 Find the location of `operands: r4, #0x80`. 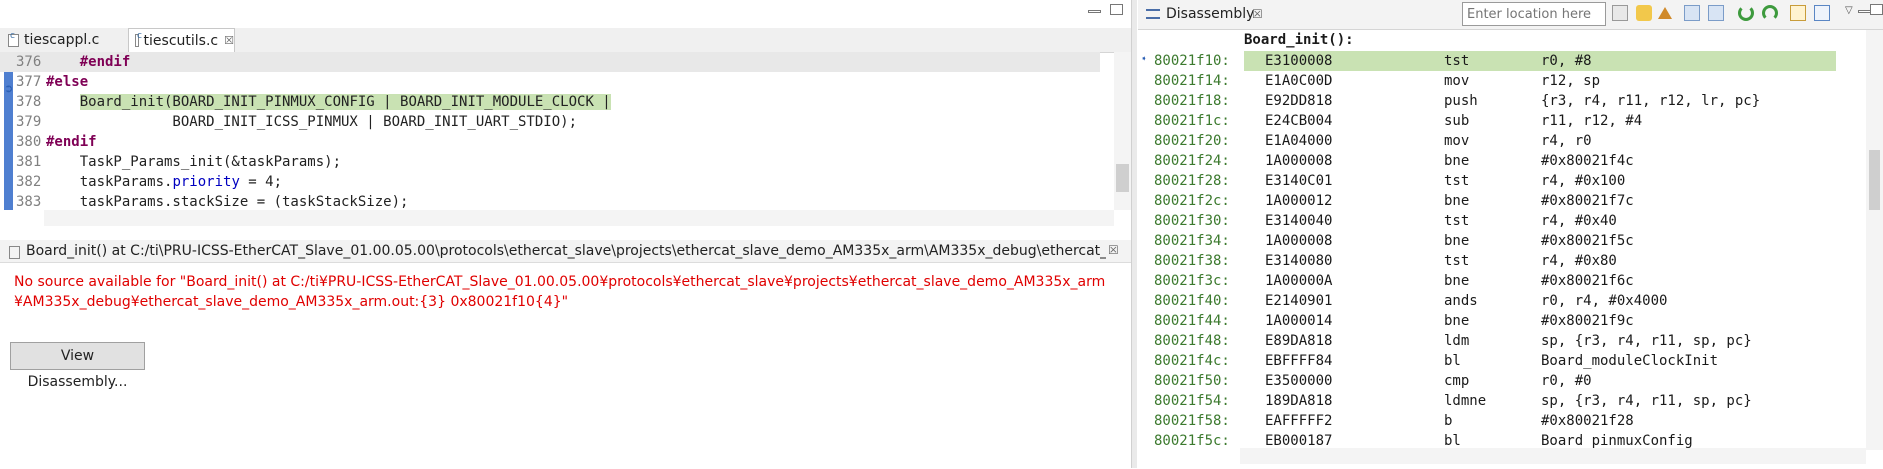

operands: r4, #0x80 is located at coordinates (1579, 261).